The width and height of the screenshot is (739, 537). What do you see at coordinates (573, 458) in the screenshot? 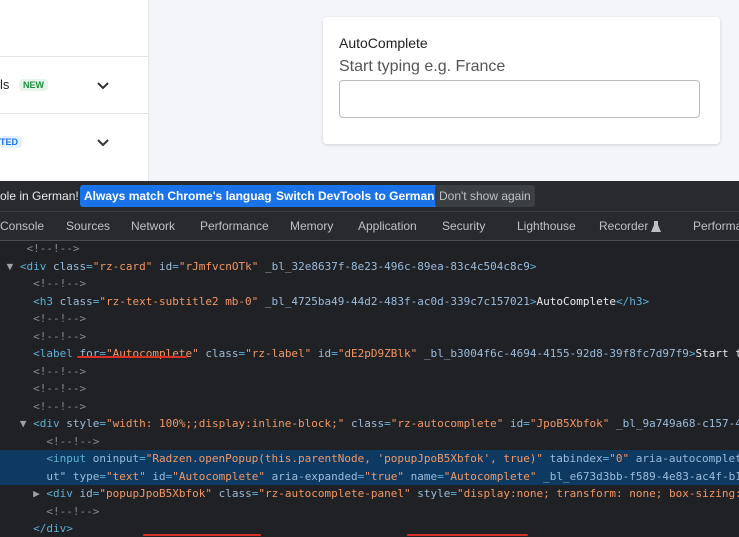
I see `code-token: tabindex` at bounding box center [573, 458].